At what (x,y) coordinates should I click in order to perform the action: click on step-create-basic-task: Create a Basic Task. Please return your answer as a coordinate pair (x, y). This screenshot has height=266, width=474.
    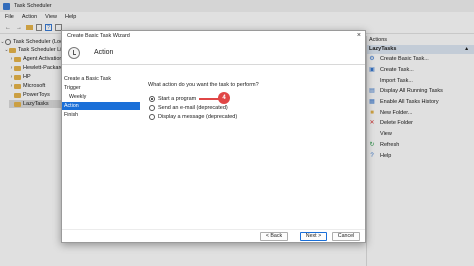
    Looking at the image, I should click on (88, 79).